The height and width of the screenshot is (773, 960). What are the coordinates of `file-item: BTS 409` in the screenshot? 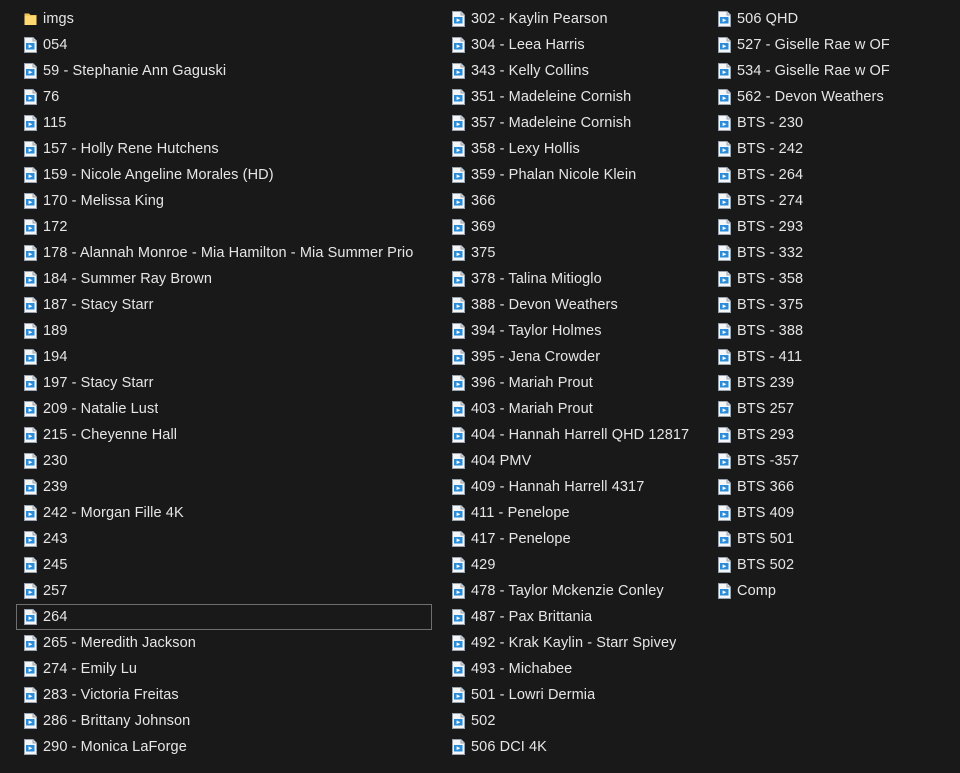 It's located at (832, 513).